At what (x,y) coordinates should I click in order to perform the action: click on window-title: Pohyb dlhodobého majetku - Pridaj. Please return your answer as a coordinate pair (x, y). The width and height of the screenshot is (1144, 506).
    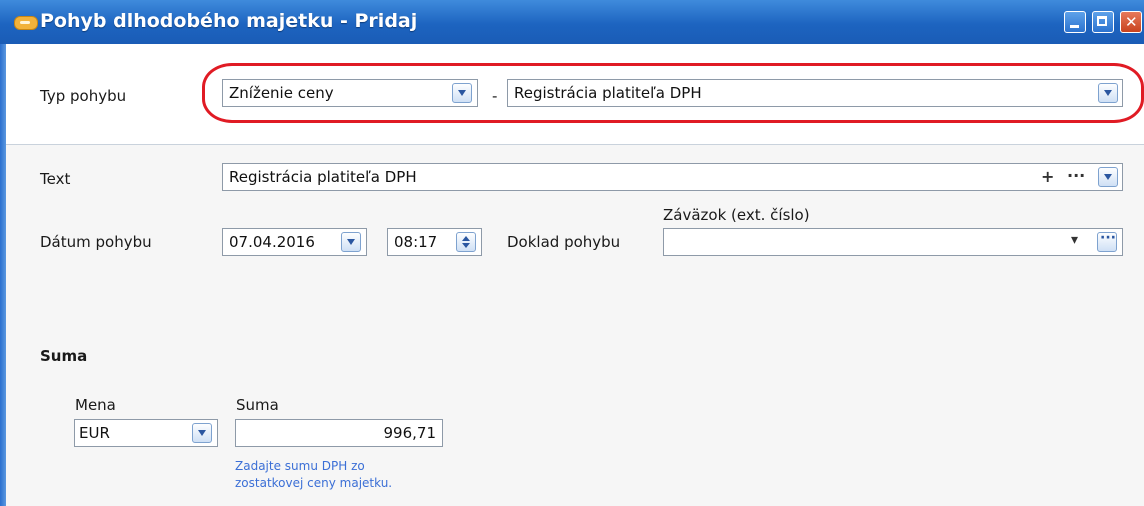
    Looking at the image, I should click on (229, 21).